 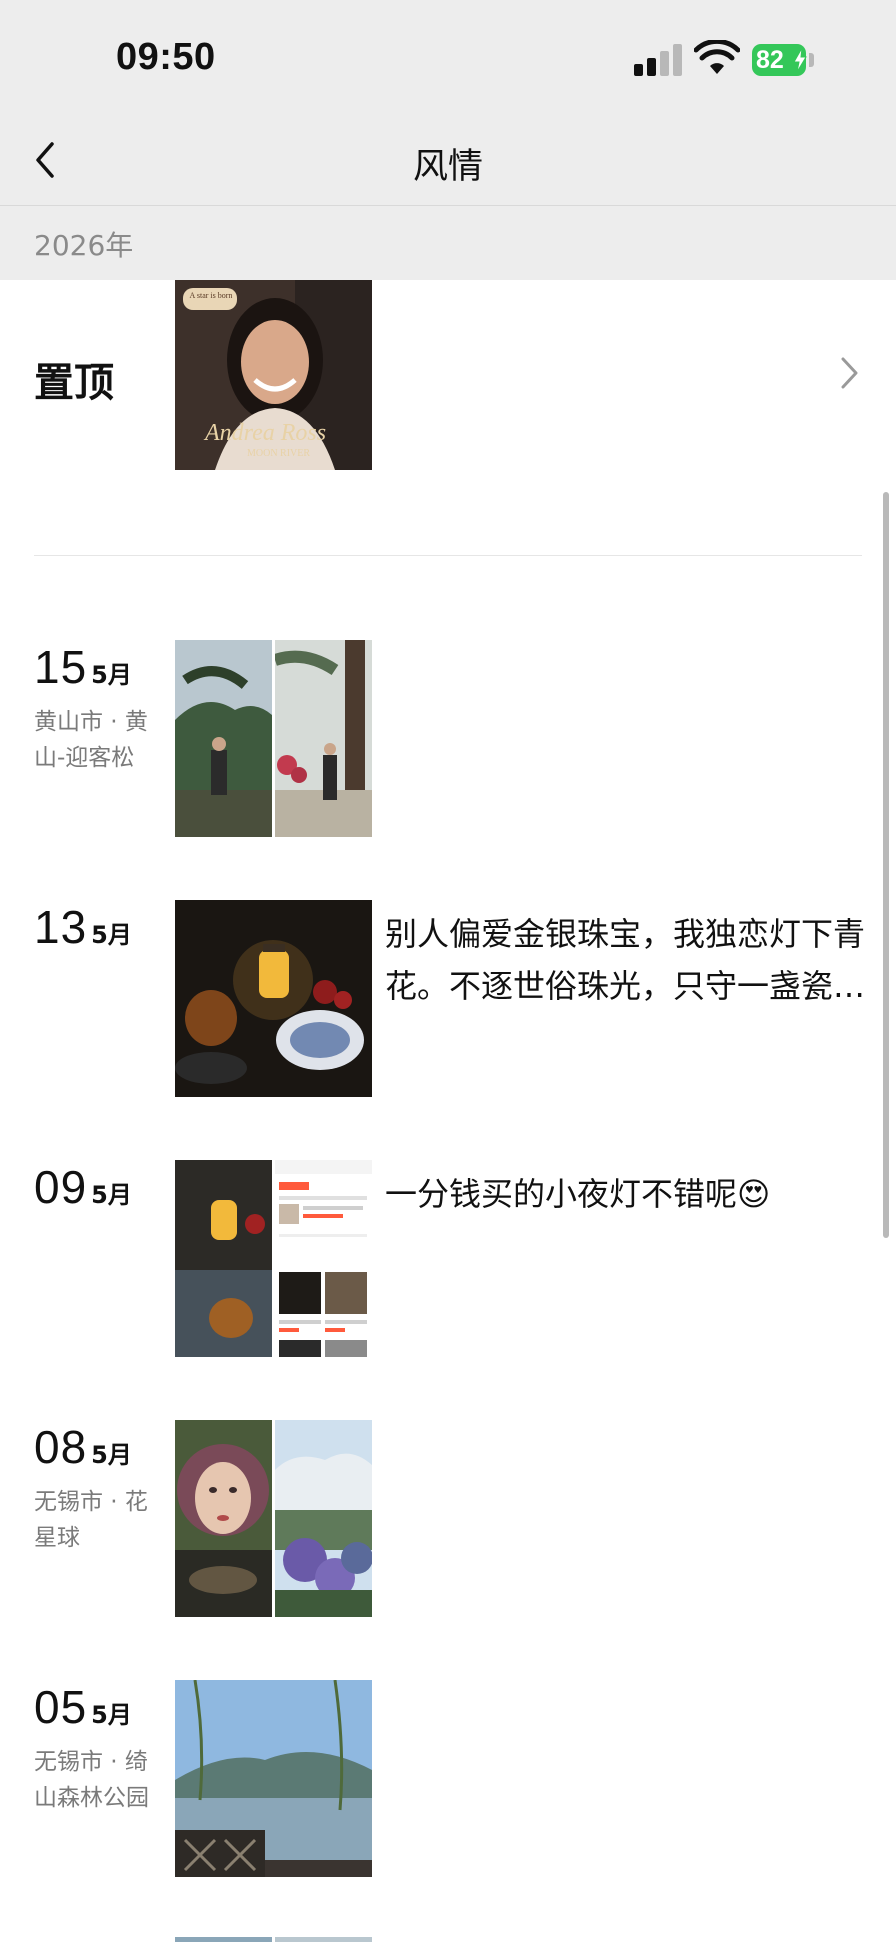 What do you see at coordinates (97, 1780) in the screenshot?
I see `post-location: 无锡市 · 绮 山森林公园` at bounding box center [97, 1780].